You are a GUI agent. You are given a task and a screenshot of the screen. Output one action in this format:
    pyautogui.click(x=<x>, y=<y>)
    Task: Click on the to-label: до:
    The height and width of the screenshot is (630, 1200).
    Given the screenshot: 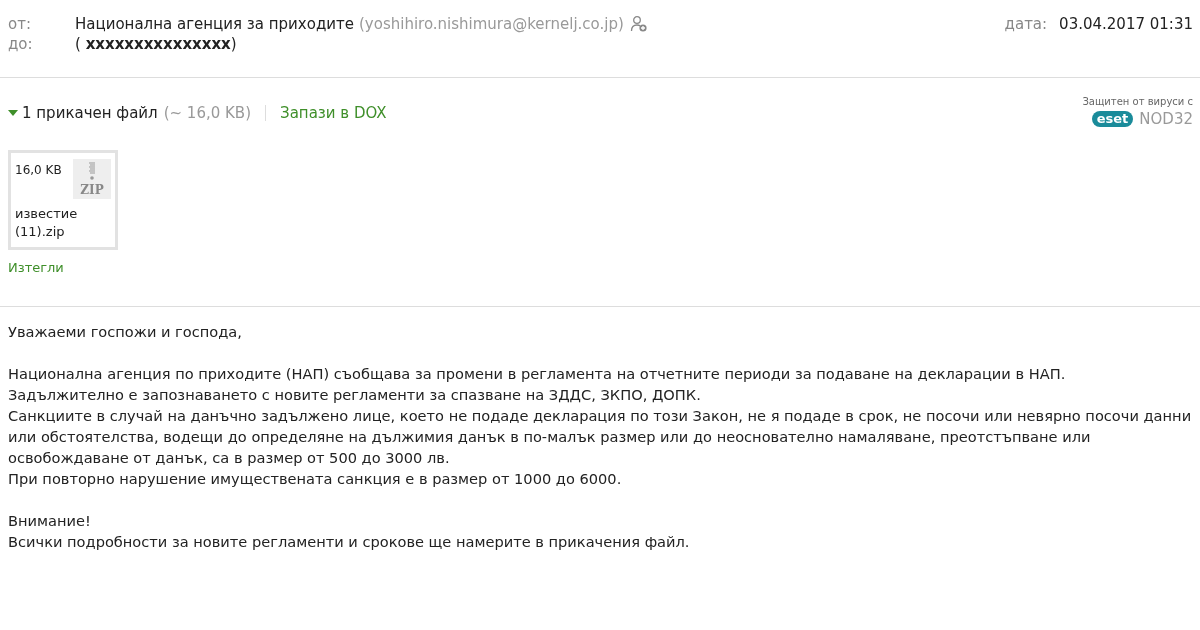 What is the action you would take?
    pyautogui.click(x=21, y=44)
    